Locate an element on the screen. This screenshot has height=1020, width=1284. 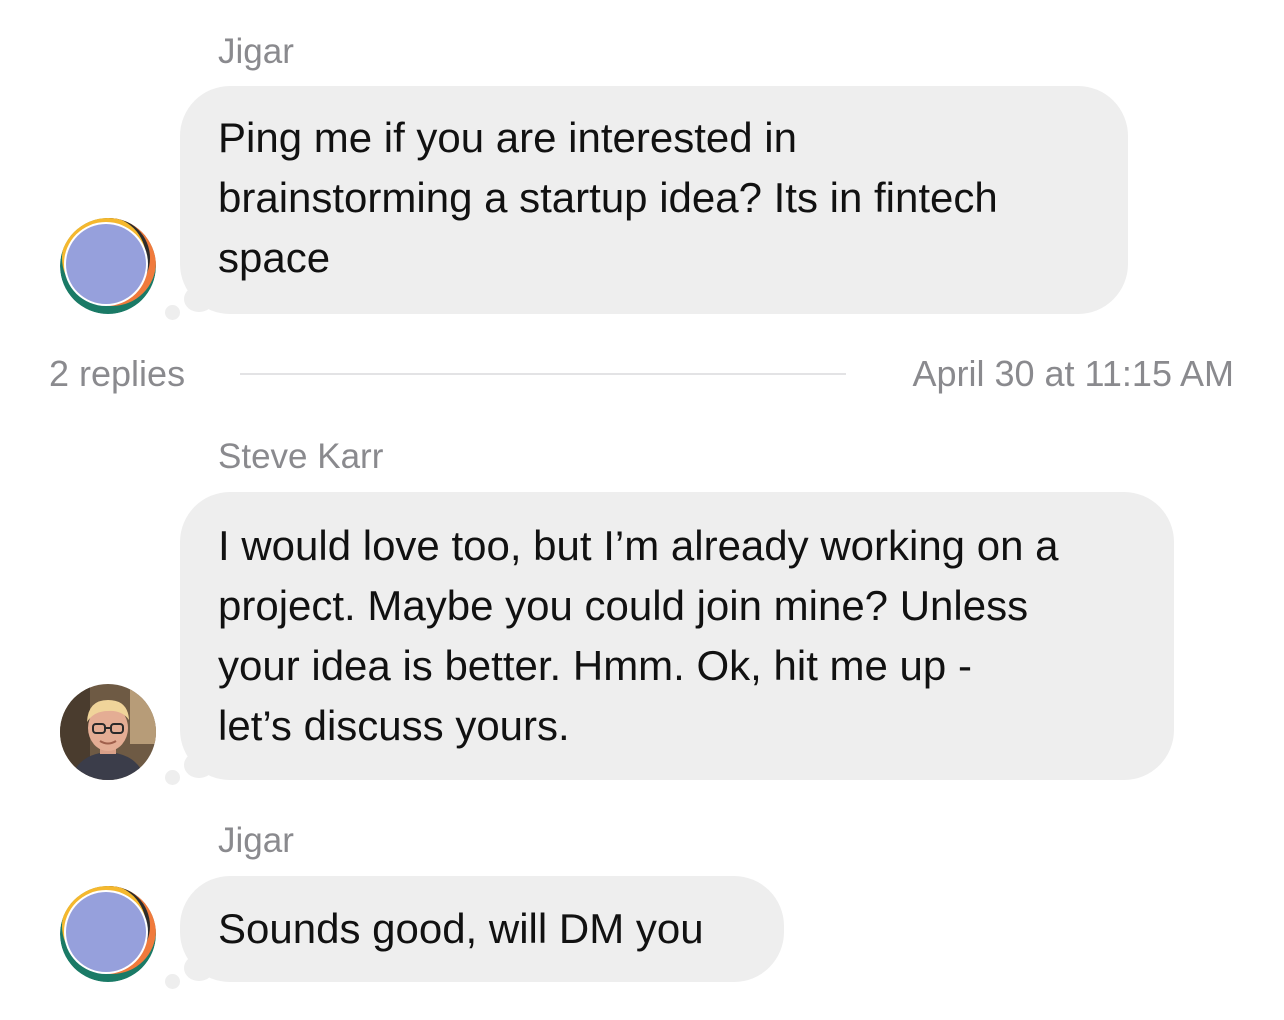
thread-bar: 2 replies April 30 at 11:15 AM is located at coordinates (642, 375).